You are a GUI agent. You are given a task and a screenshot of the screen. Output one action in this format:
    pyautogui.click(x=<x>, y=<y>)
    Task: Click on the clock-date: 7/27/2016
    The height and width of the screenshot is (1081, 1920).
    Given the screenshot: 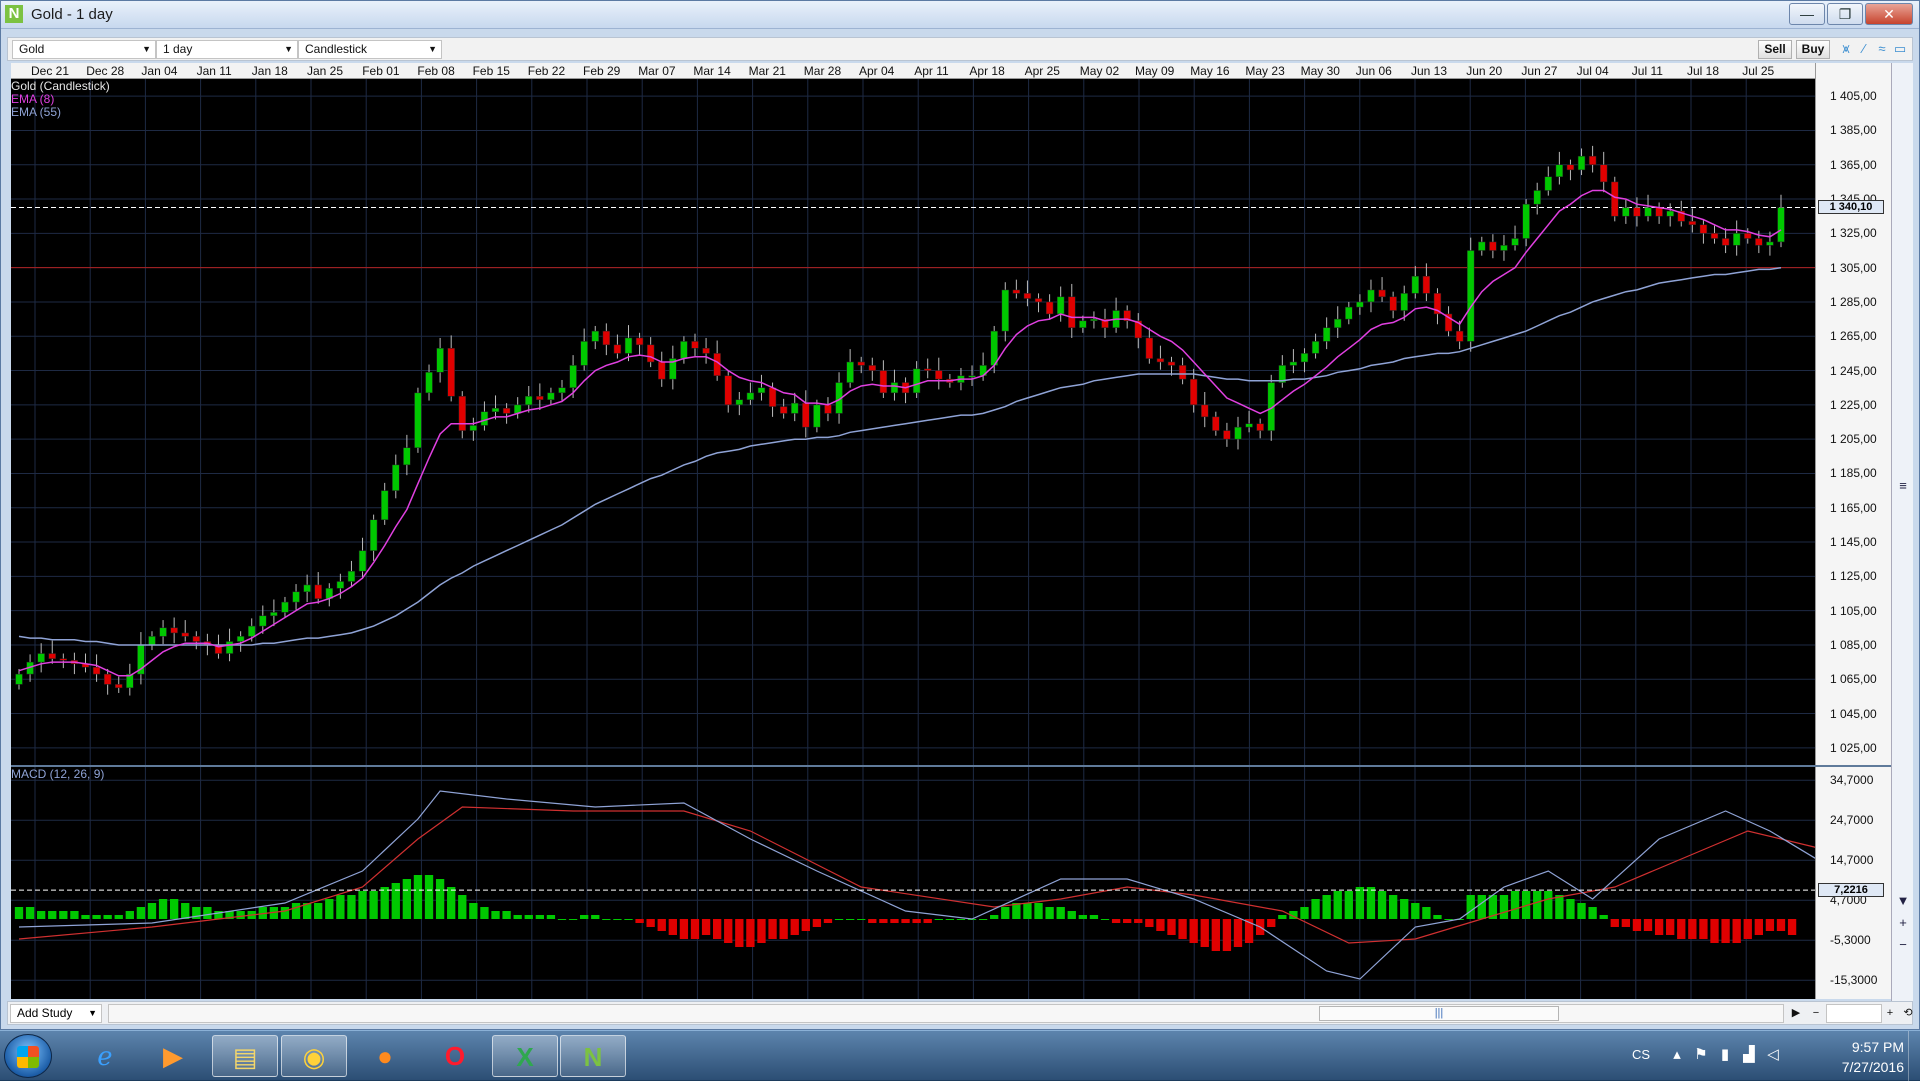 What is the action you would take?
    pyautogui.click(x=1862, y=1067)
    